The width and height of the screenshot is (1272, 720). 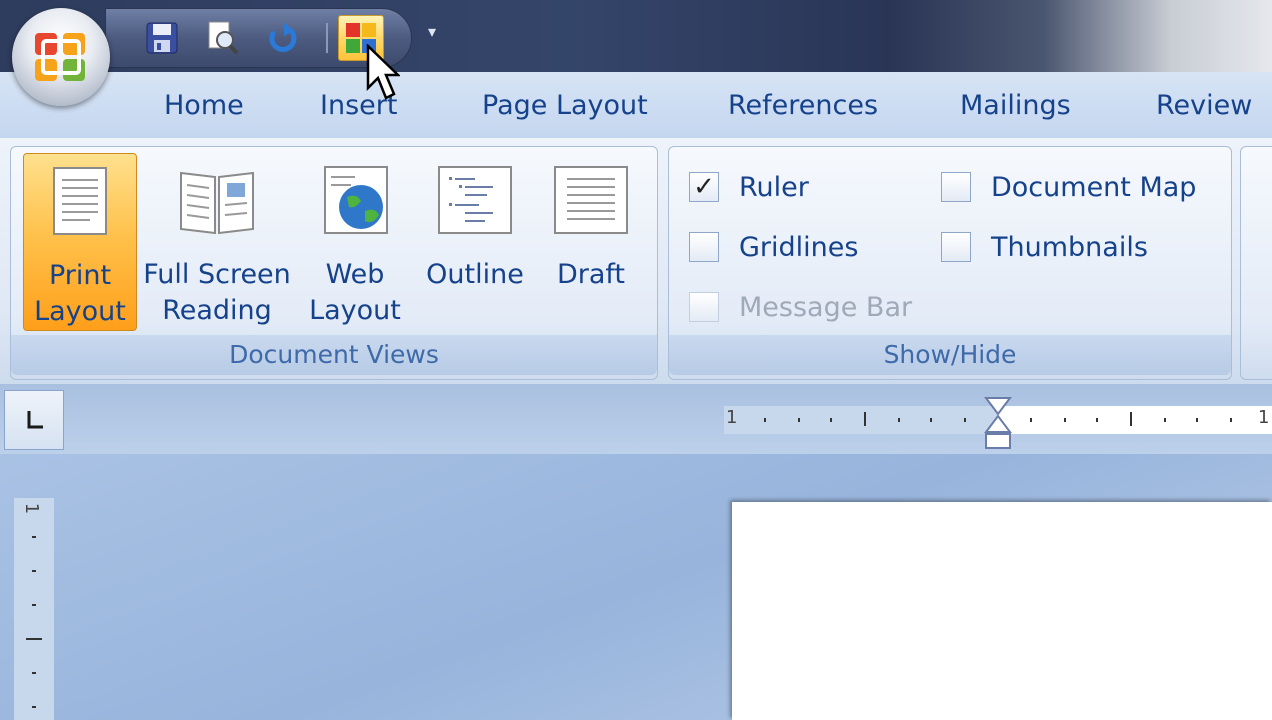 I want to click on ruler-checkbox-row: ✓ Ruler, so click(x=749, y=187).